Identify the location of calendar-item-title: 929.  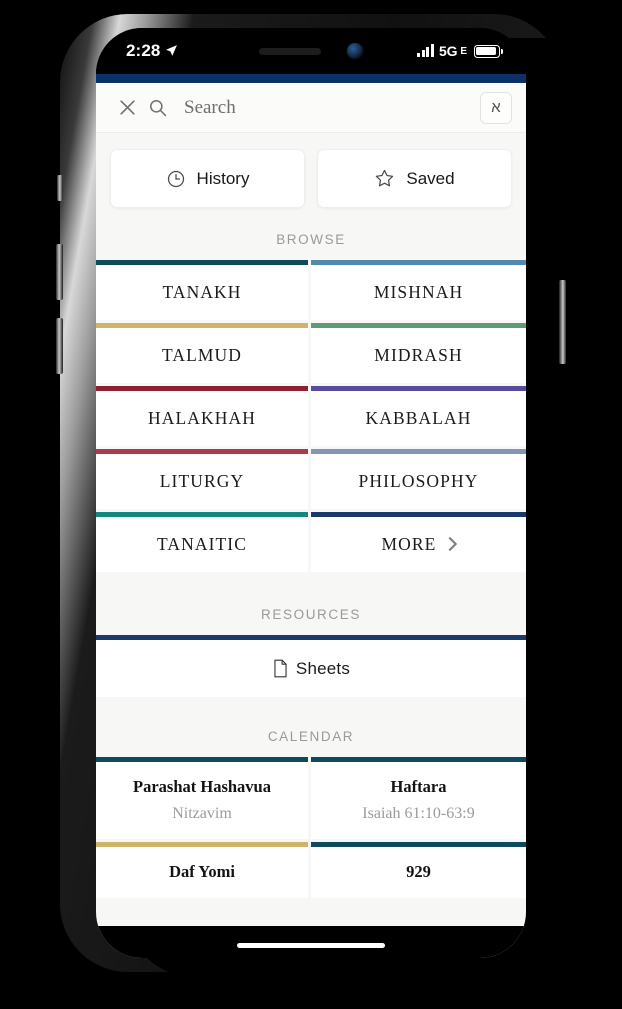
(418, 871).